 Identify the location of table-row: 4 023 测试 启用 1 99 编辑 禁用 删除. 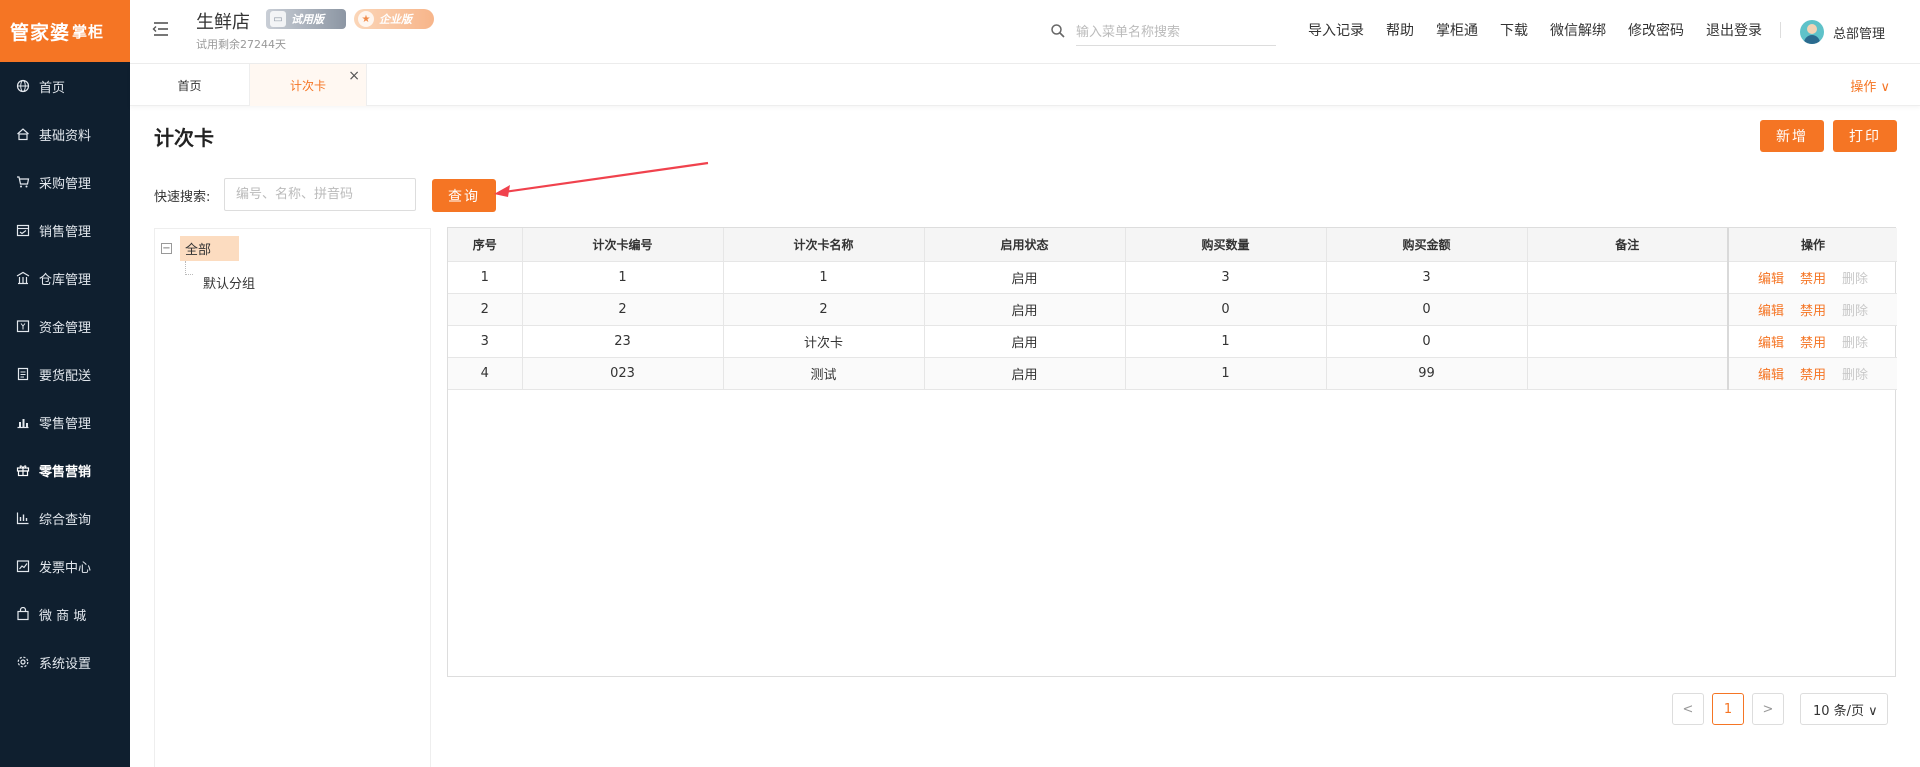
(1172, 373).